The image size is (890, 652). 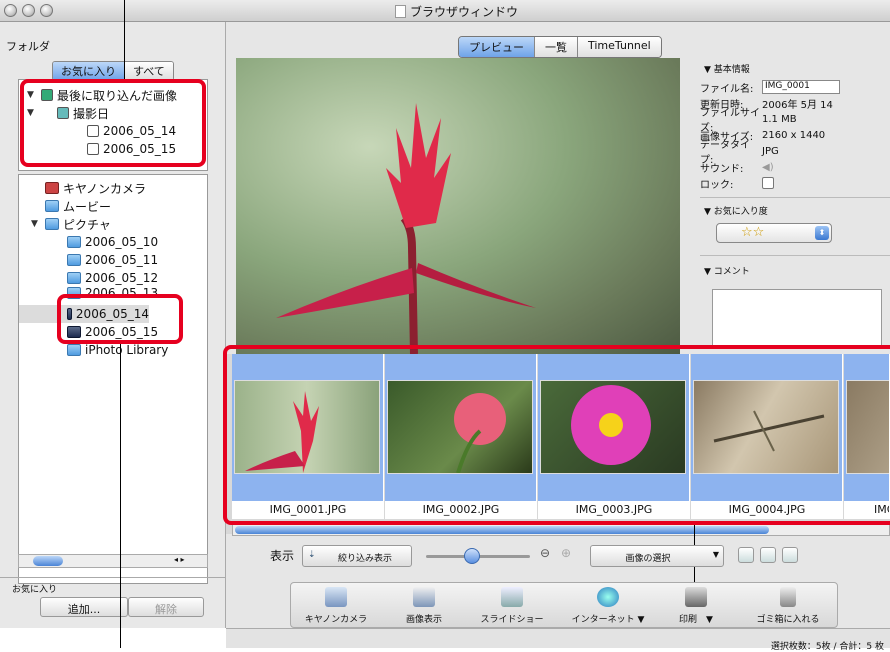 I want to click on comment-field, so click(x=797, y=319).